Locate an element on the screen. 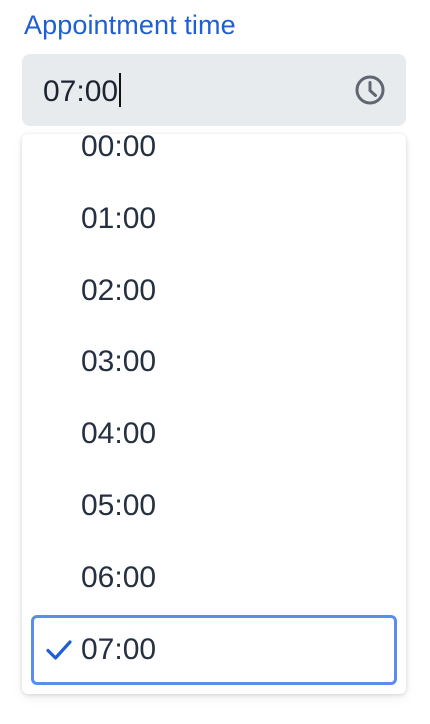 The image size is (430, 724). time-input-value: 07:00 is located at coordinates (82, 91).